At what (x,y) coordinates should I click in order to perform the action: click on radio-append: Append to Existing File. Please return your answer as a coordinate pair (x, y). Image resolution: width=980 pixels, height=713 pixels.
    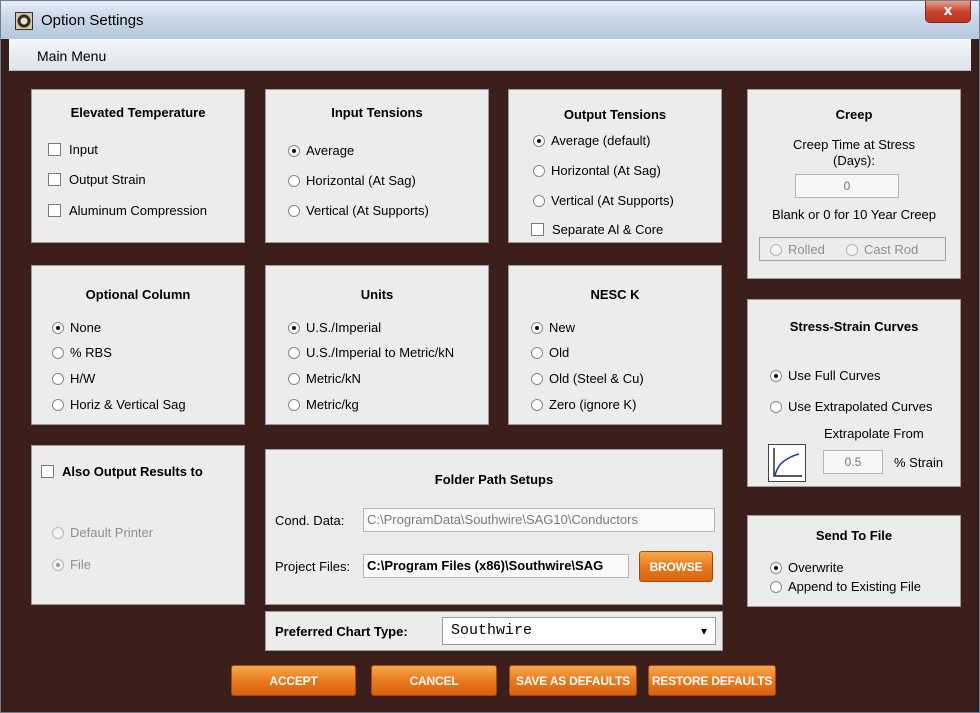
    Looking at the image, I should click on (845, 586).